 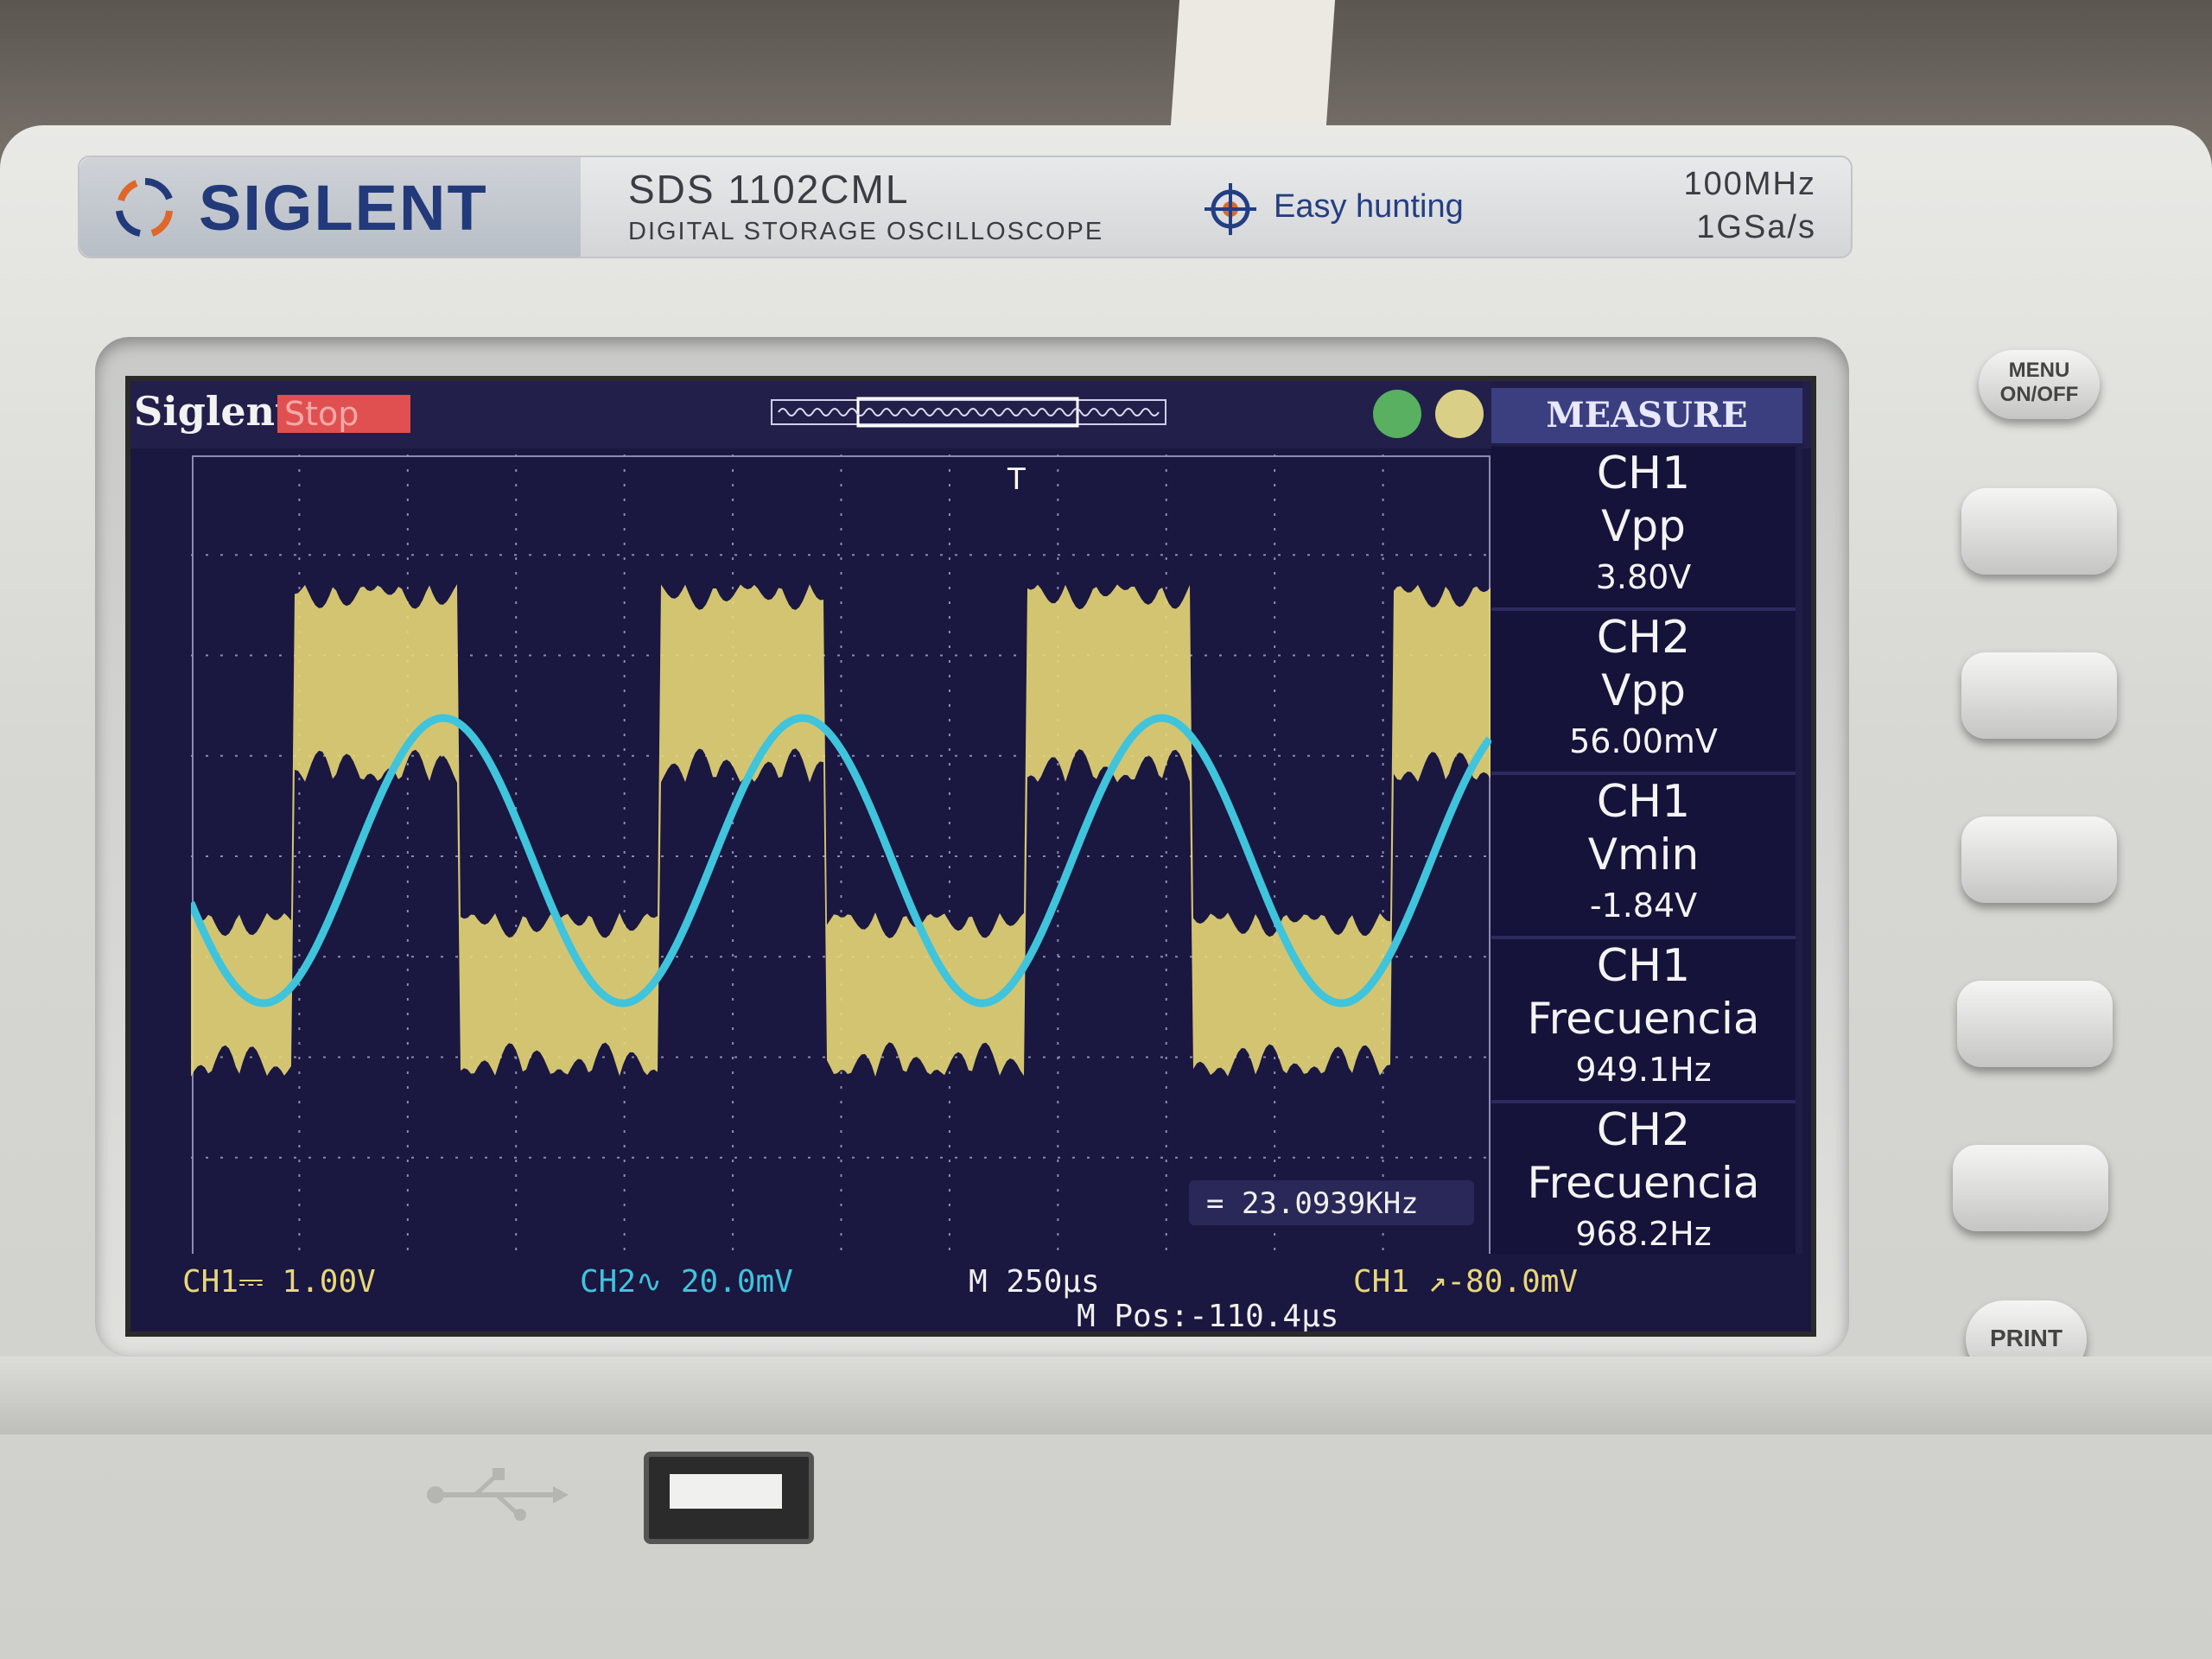 I want to click on measure-value: -1.84V, so click(x=1643, y=906).